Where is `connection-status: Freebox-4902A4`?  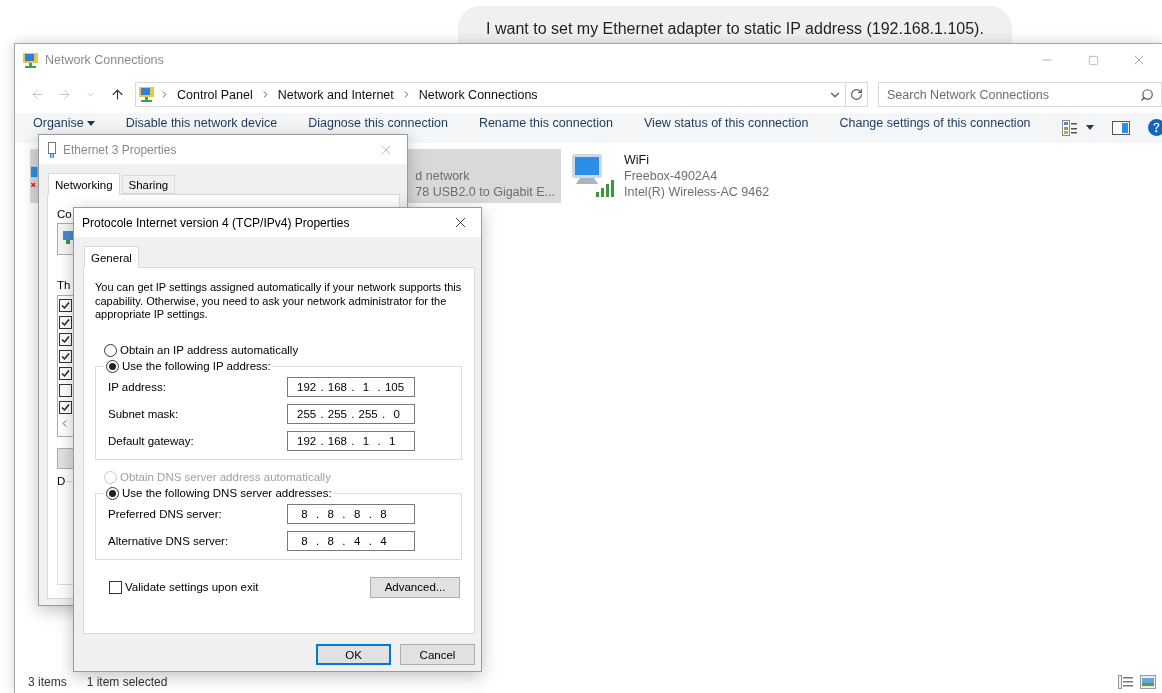
connection-status: Freebox-4902A4 is located at coordinates (671, 176).